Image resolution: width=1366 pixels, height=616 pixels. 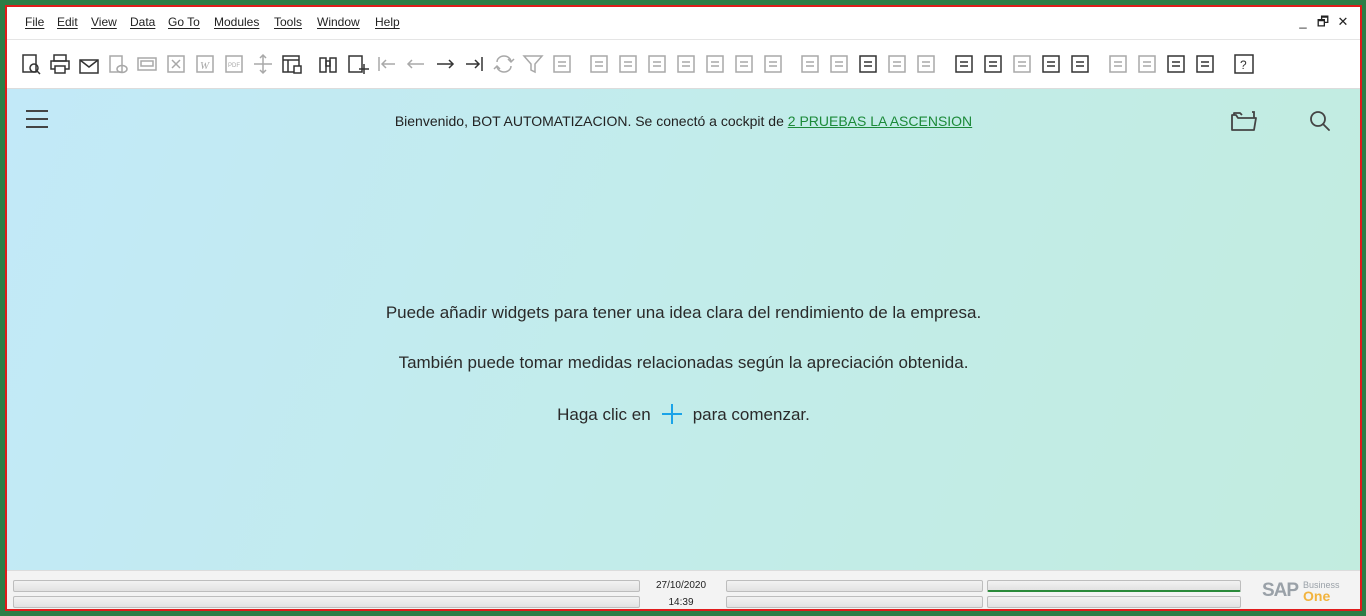 I want to click on add-widget-plus-icon, so click(x=672, y=414).